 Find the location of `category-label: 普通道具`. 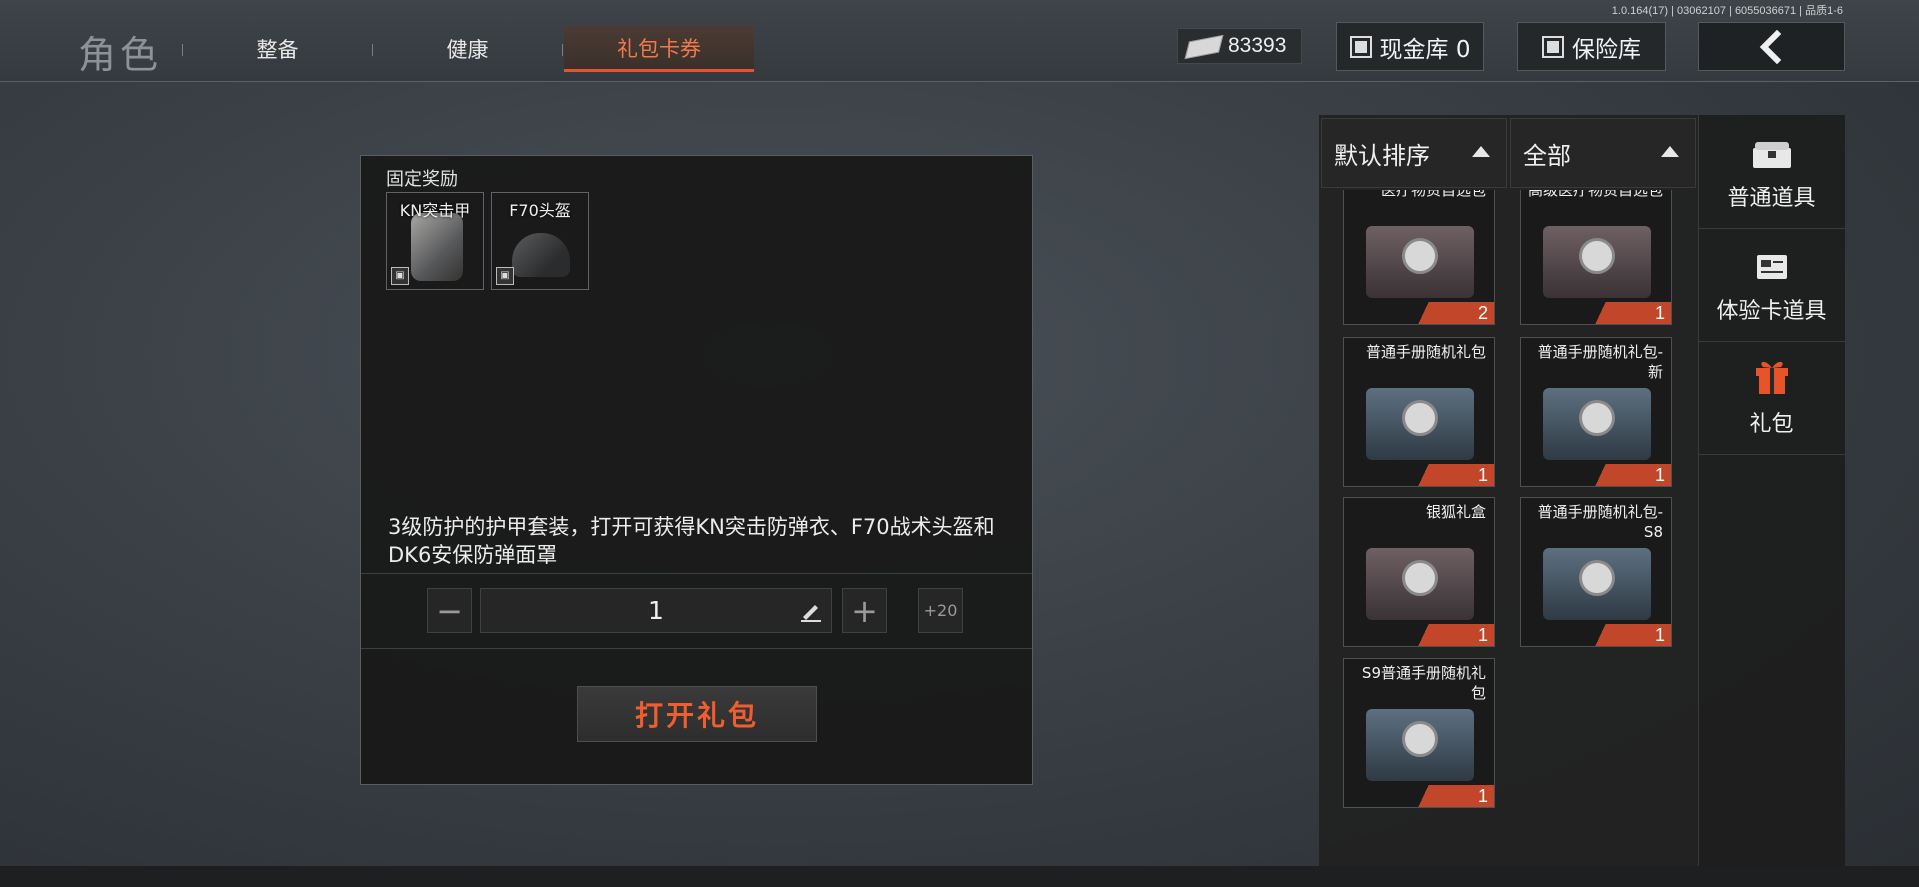

category-label: 普通道具 is located at coordinates (1771, 198).